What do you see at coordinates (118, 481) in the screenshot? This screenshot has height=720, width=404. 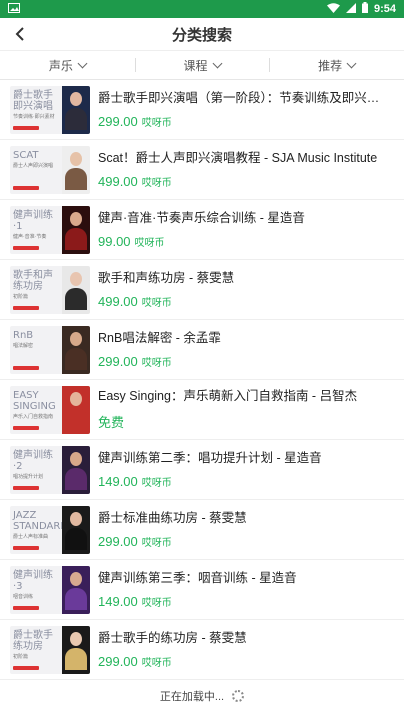 I see `price-value: 149.00` at bounding box center [118, 481].